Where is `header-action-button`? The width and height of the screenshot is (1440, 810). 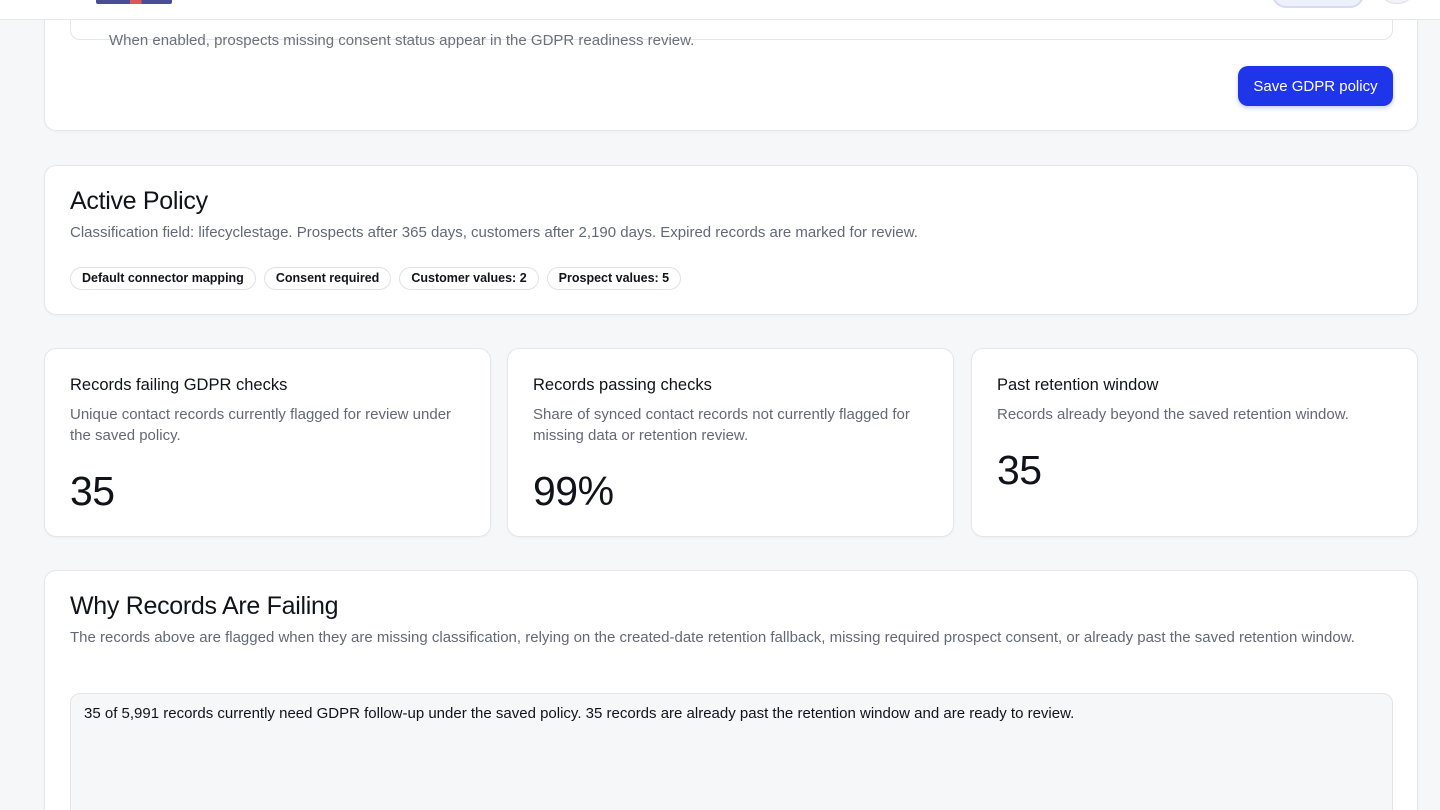
header-action-button is located at coordinates (1318, 4).